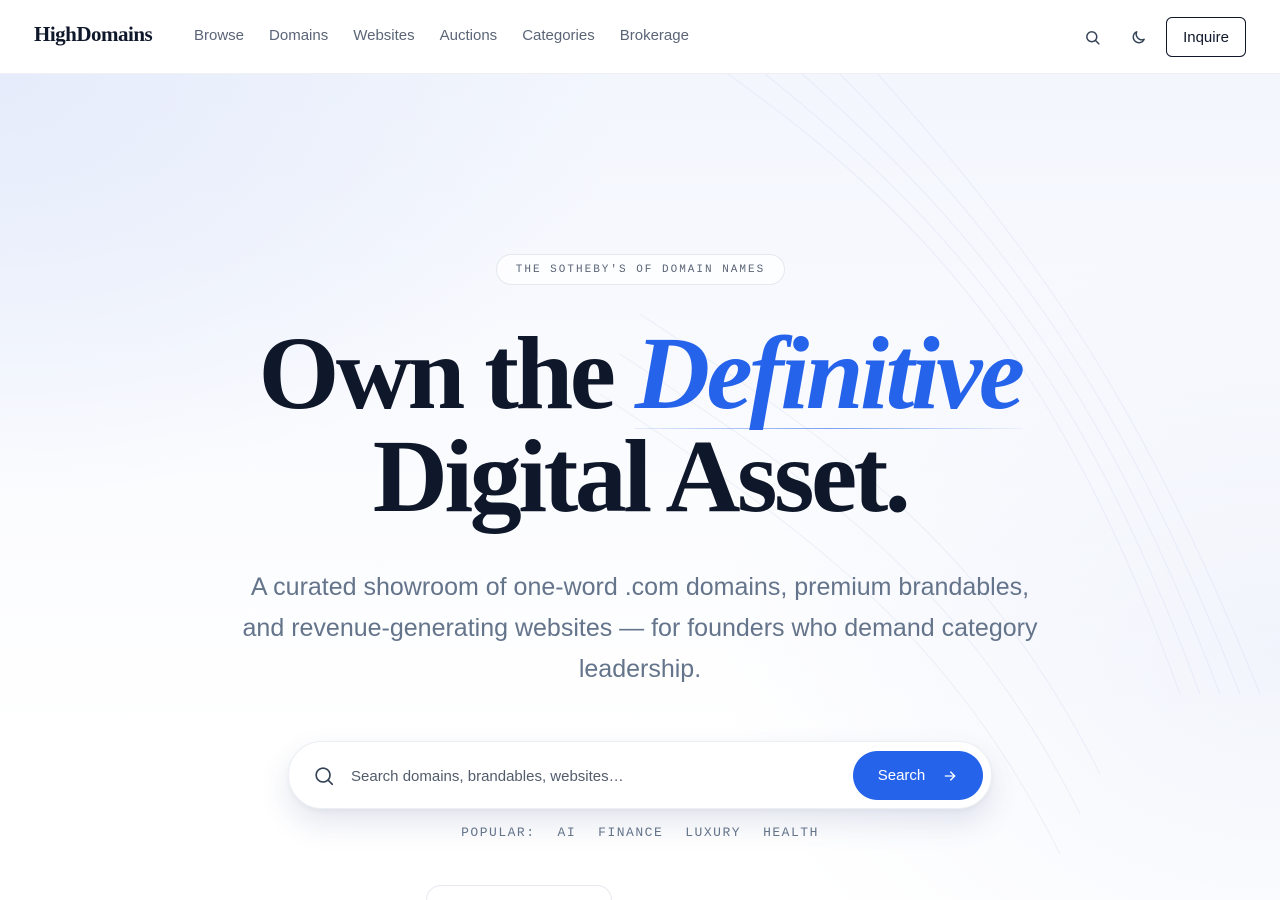 This screenshot has width=1280, height=900. I want to click on search-submit-button: Search, so click(918, 775).